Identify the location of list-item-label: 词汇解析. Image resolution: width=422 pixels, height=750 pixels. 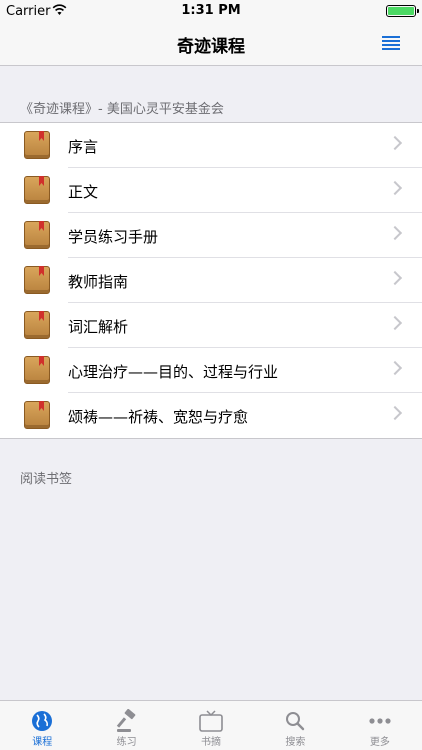
(98, 327).